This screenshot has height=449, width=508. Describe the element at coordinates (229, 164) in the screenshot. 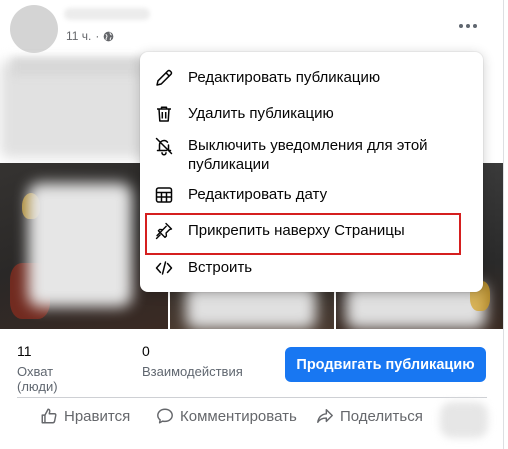

I see `menu-item-label-line: публикации` at that location.